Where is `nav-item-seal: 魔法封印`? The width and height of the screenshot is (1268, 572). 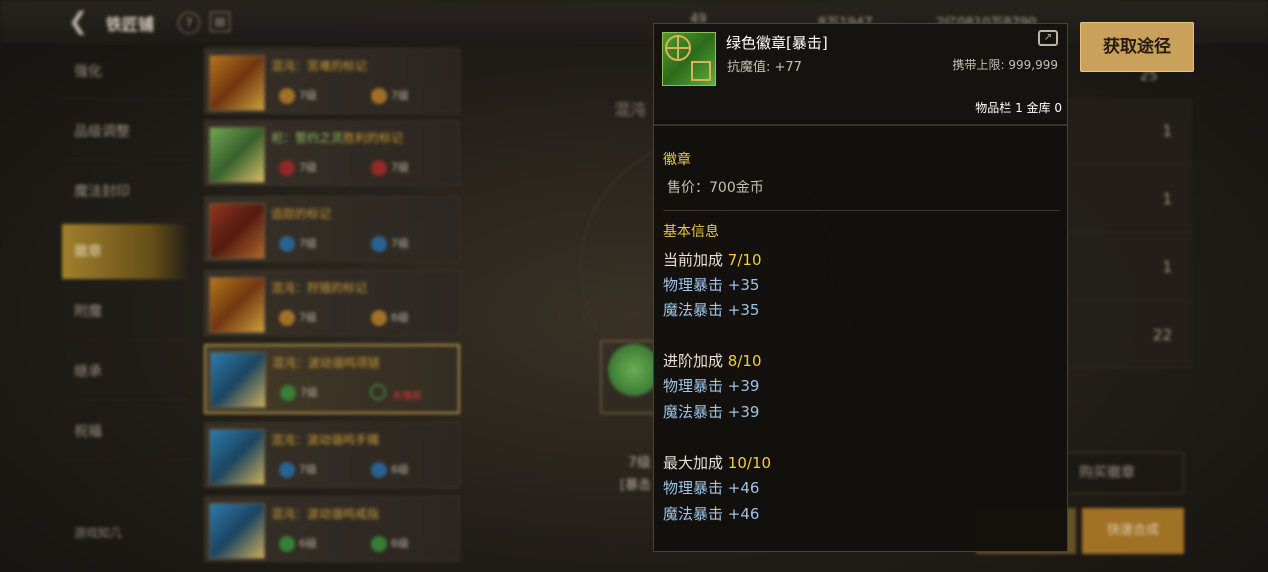
nav-item-seal: 魔法封印 is located at coordinates (126, 192).